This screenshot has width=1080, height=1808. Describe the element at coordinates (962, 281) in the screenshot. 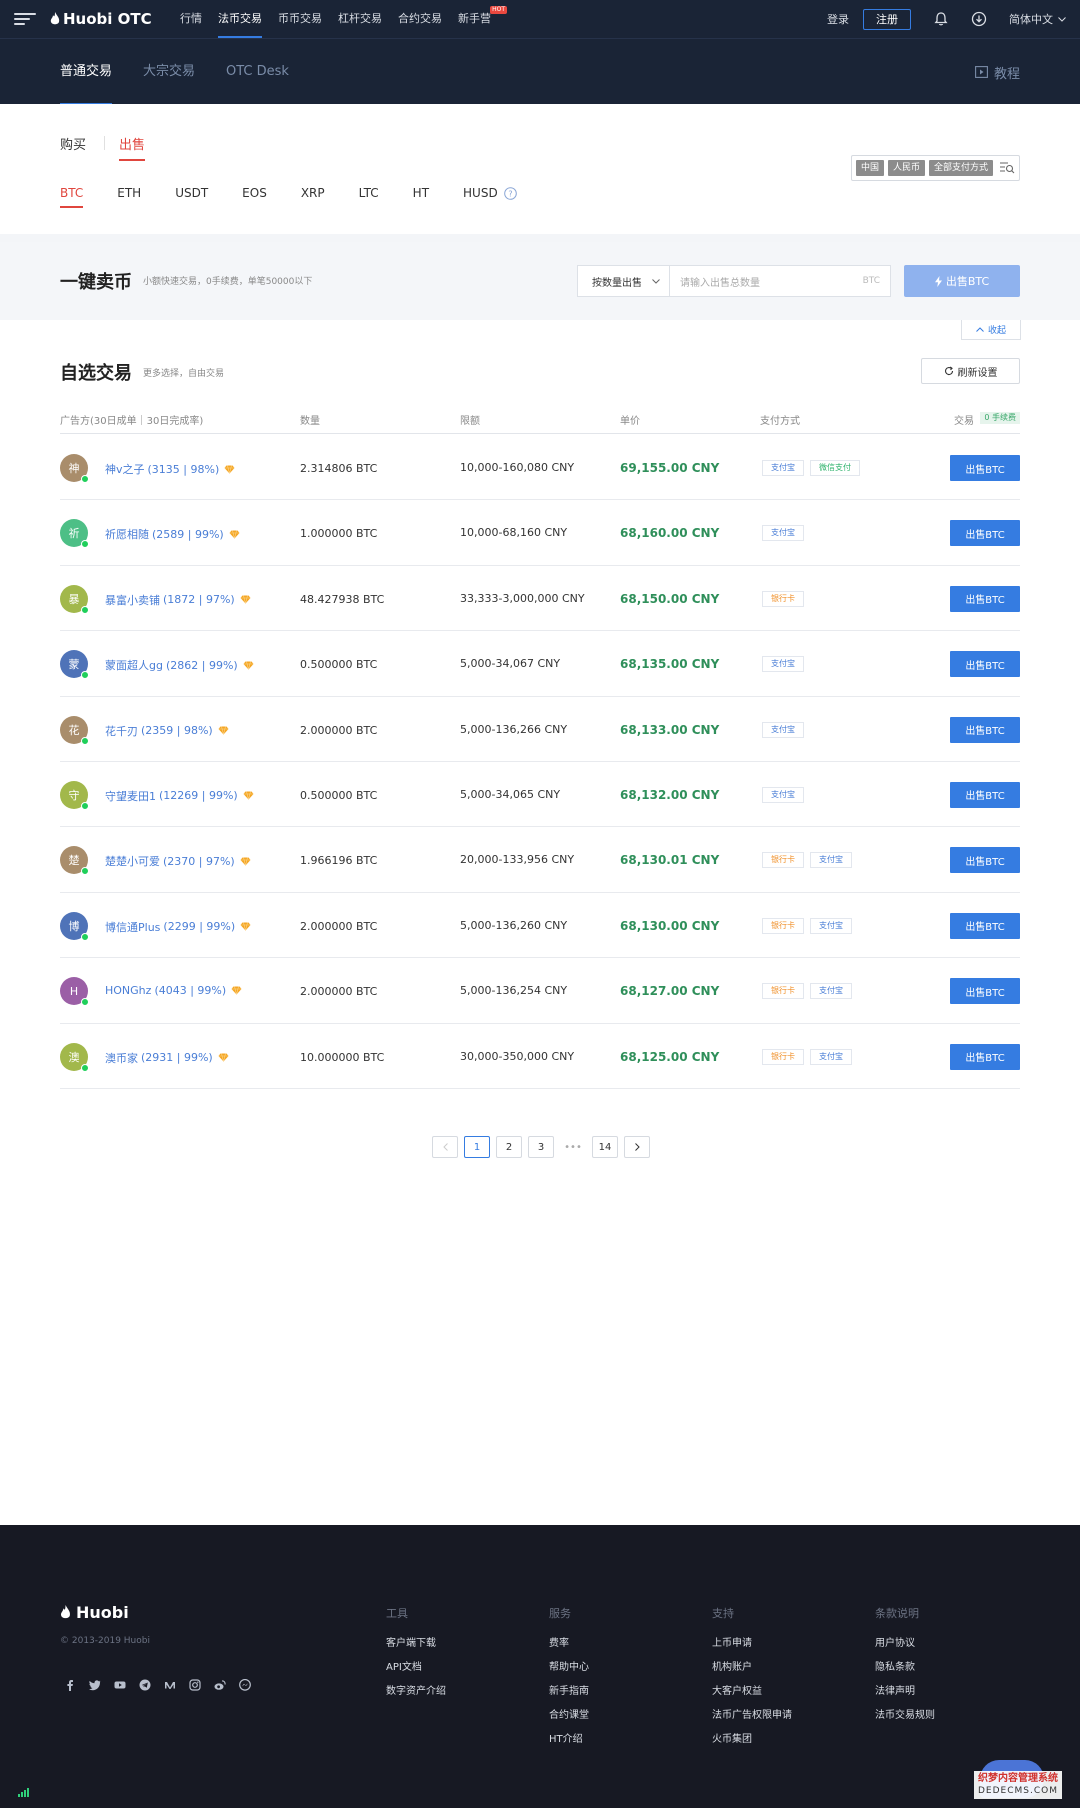

I see `quick-sell-button: 出售BTC` at that location.